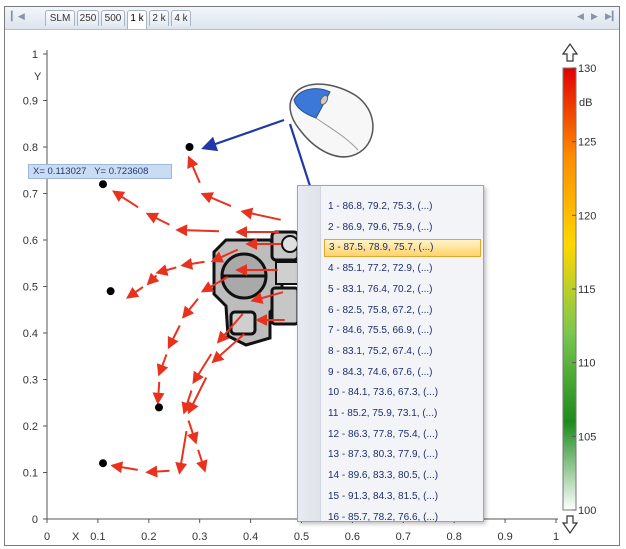 The height and width of the screenshot is (549, 626). What do you see at coordinates (454, 537) in the screenshot?
I see `x-tick-label: 0.8` at bounding box center [454, 537].